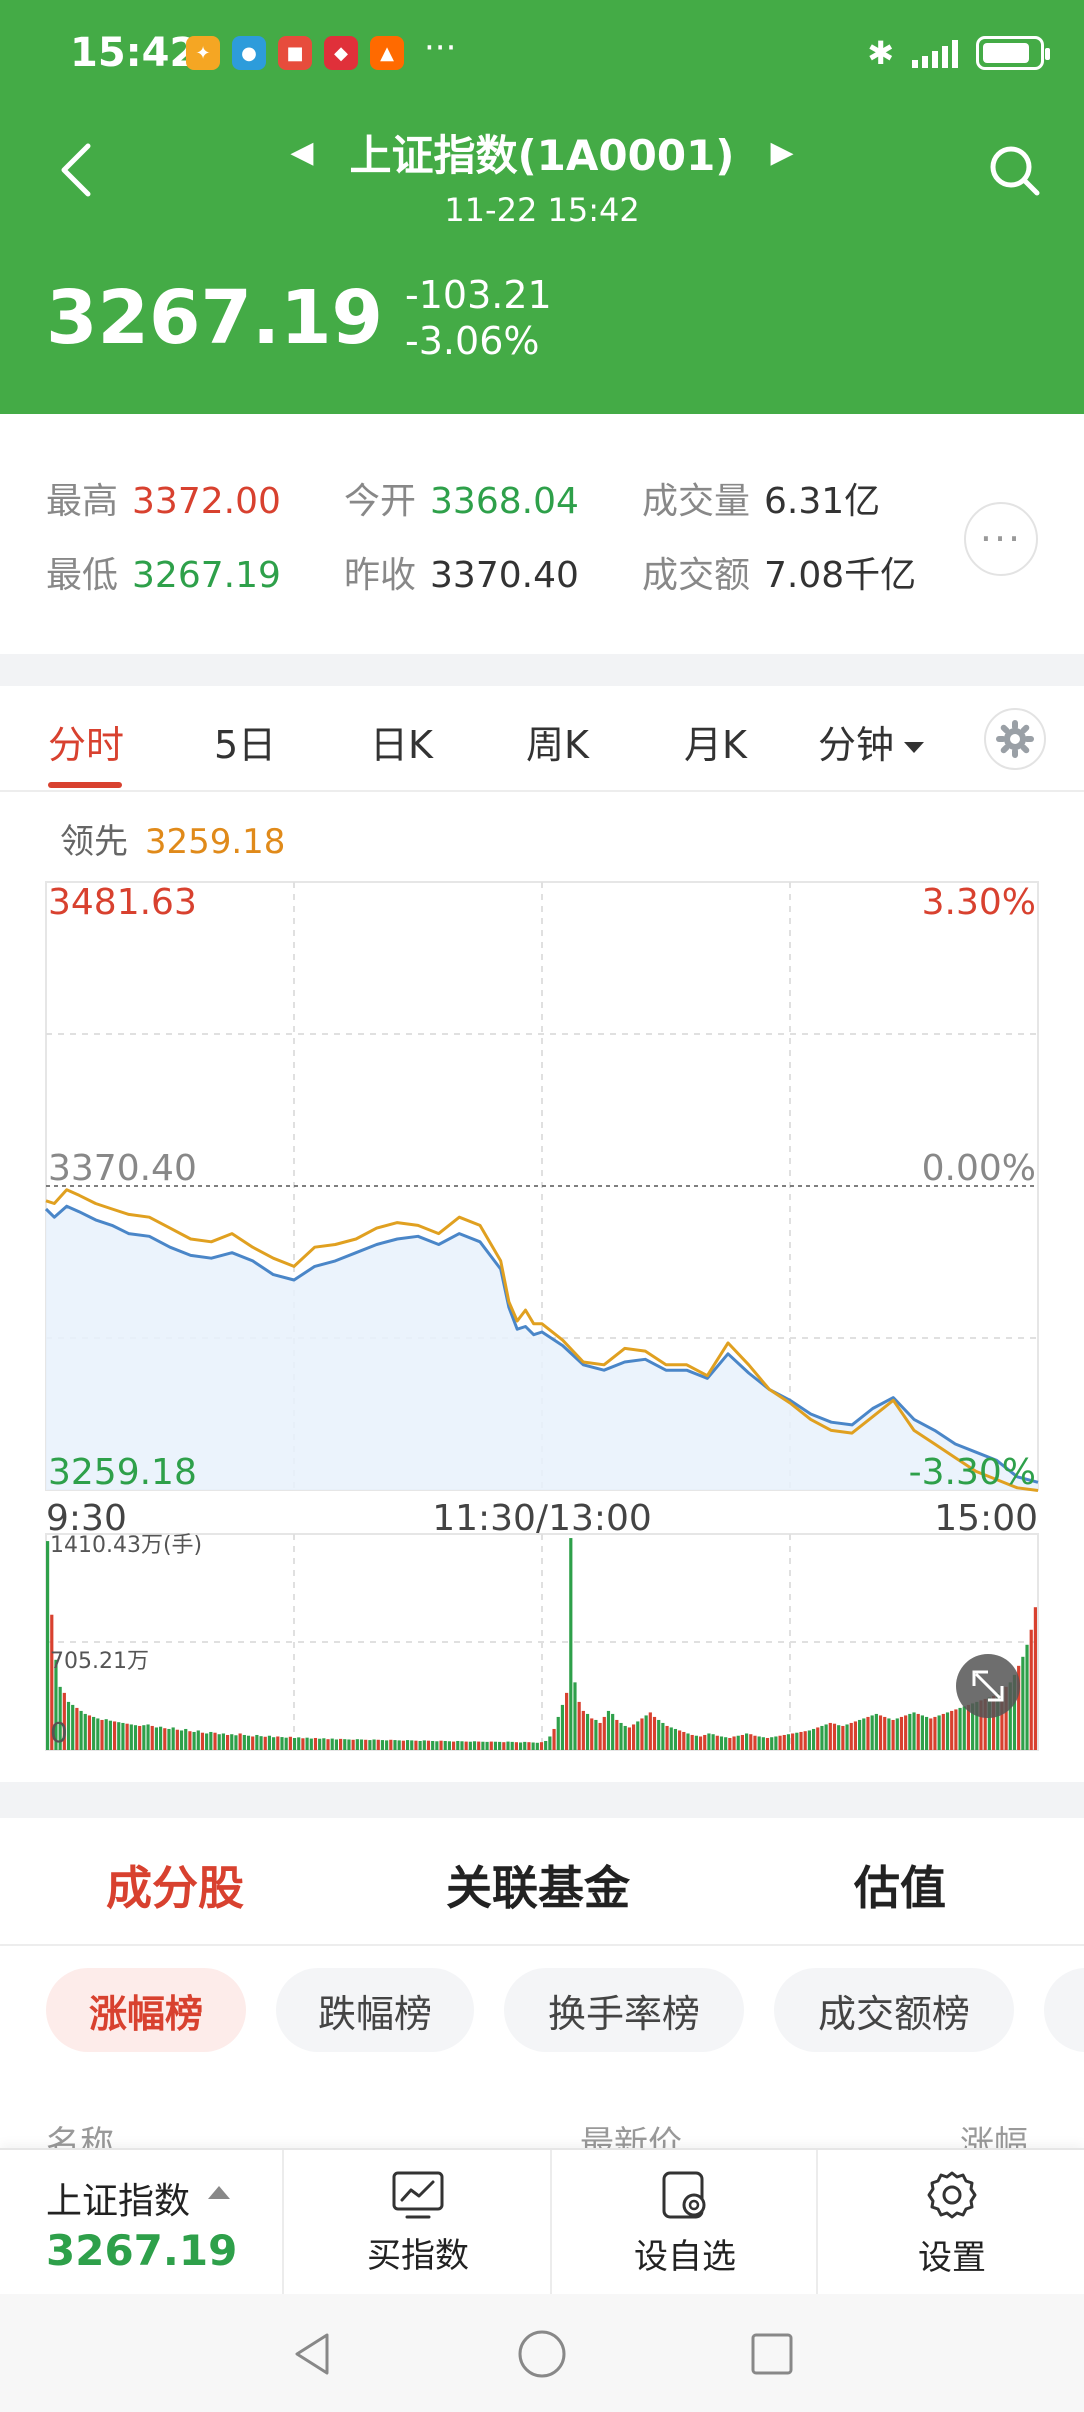 The height and width of the screenshot is (2412, 1084). What do you see at coordinates (146, 2010) in the screenshot?
I see `chip-gainers: 涨幅榜` at bounding box center [146, 2010].